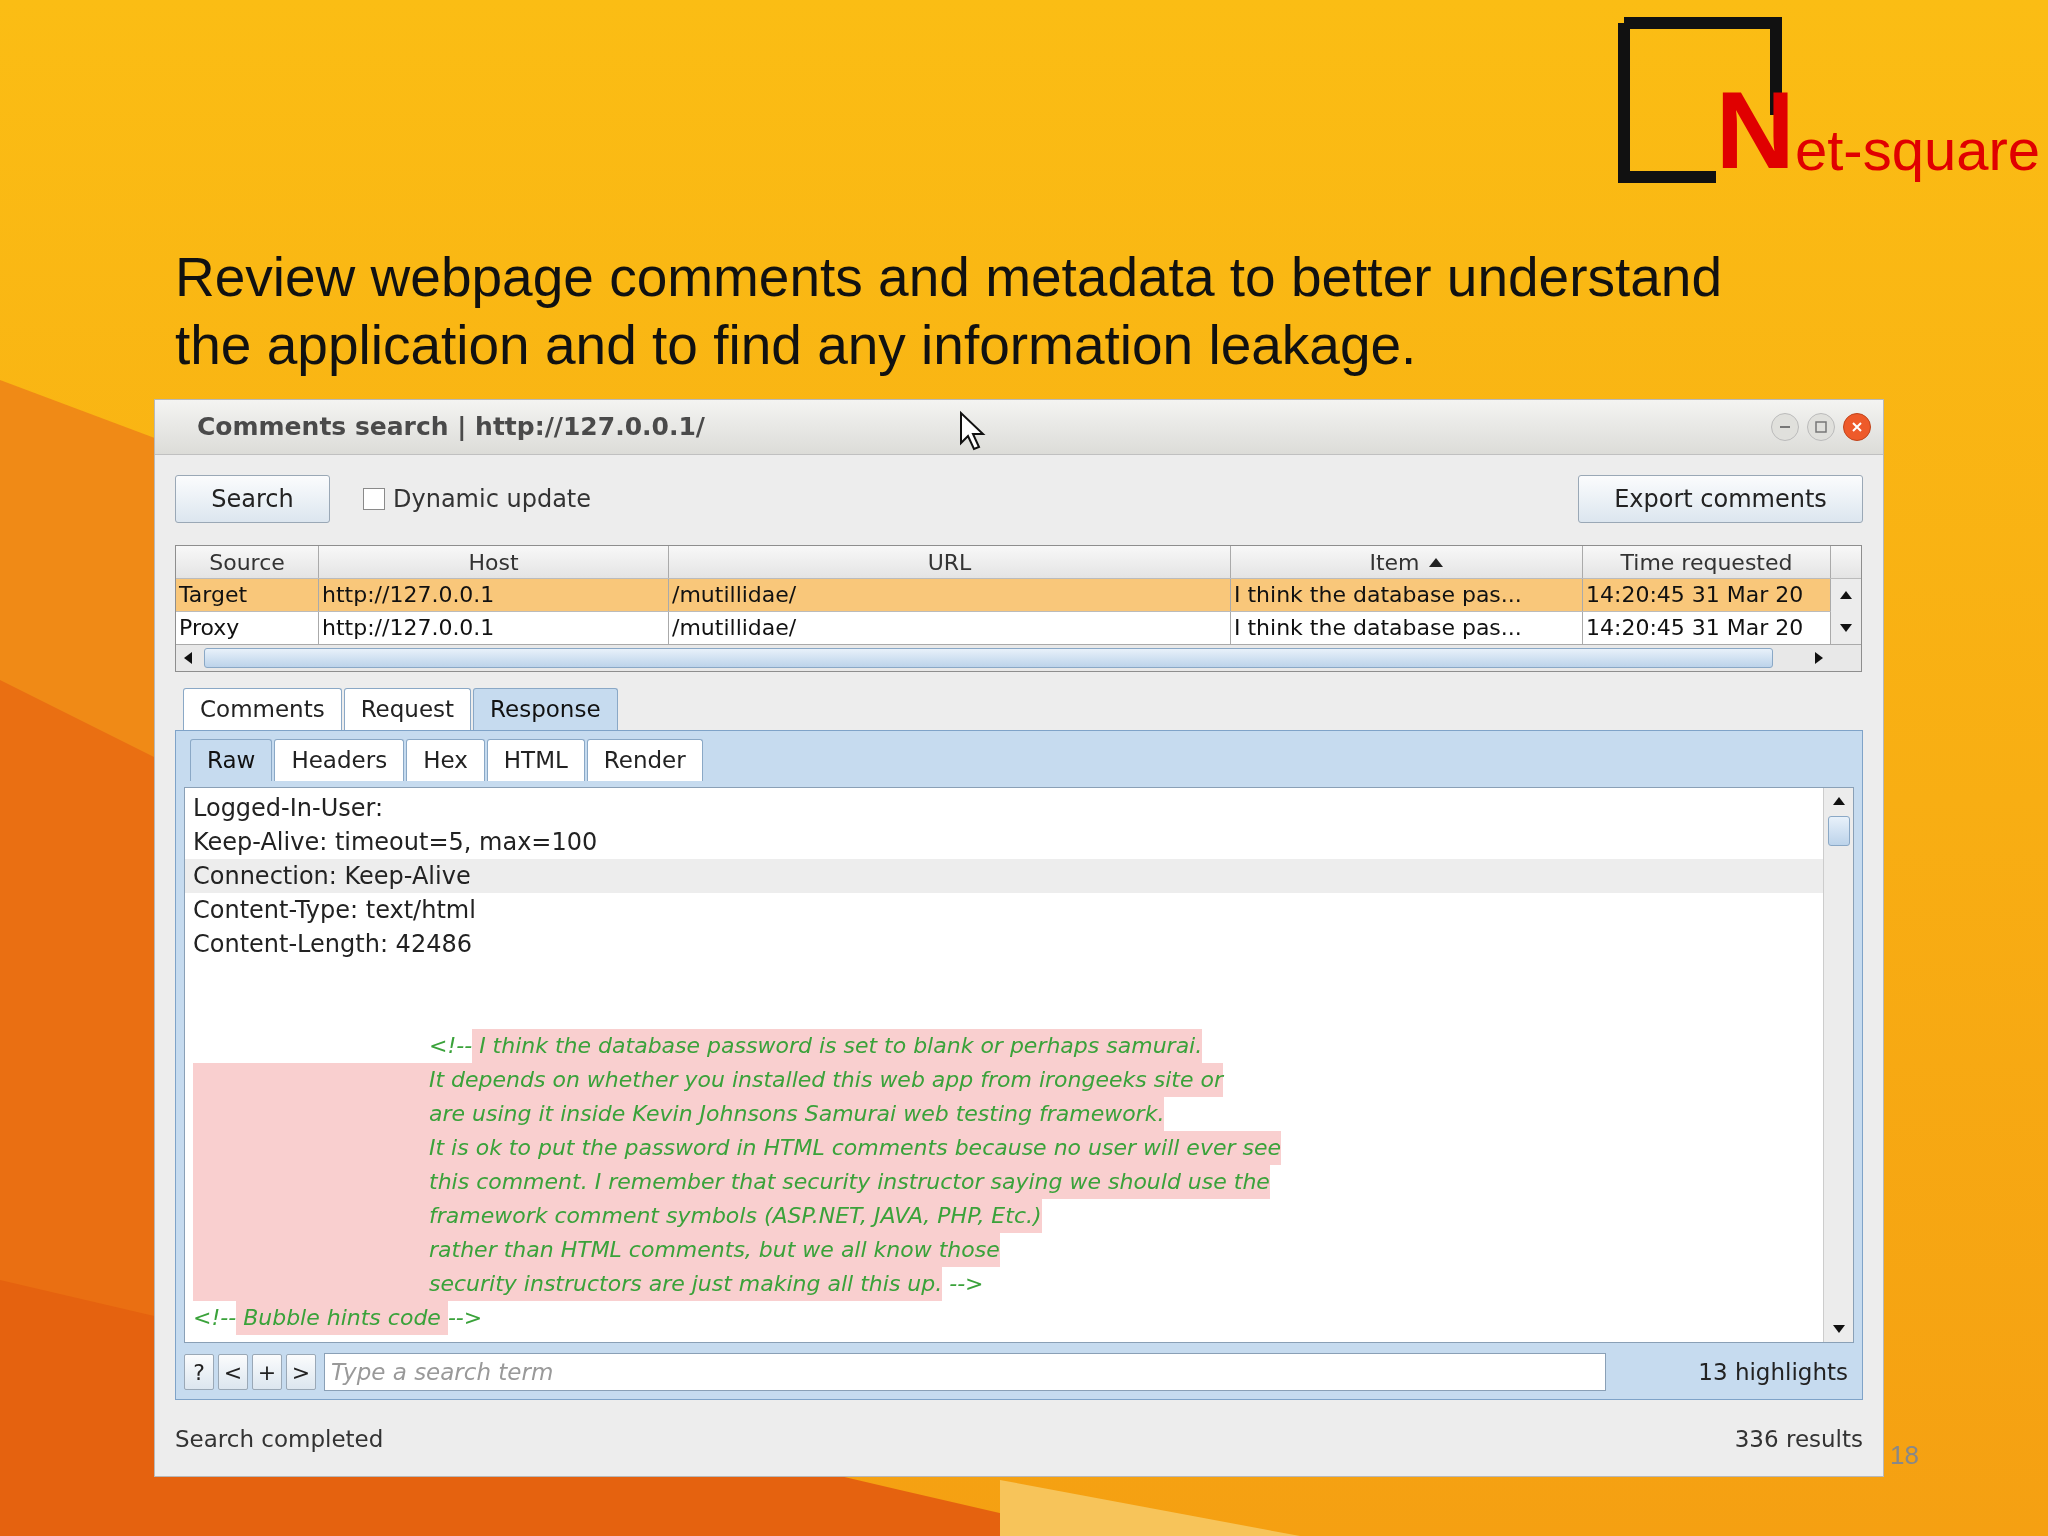  What do you see at coordinates (407, 709) in the screenshot?
I see `tab: Request` at bounding box center [407, 709].